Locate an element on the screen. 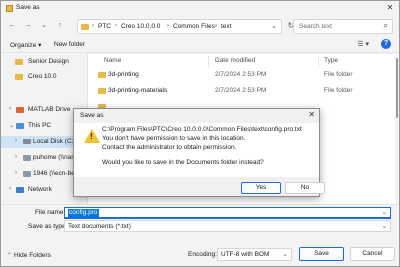 The image size is (400, 267). scrollbar-thumb is located at coordinates (397, 88).